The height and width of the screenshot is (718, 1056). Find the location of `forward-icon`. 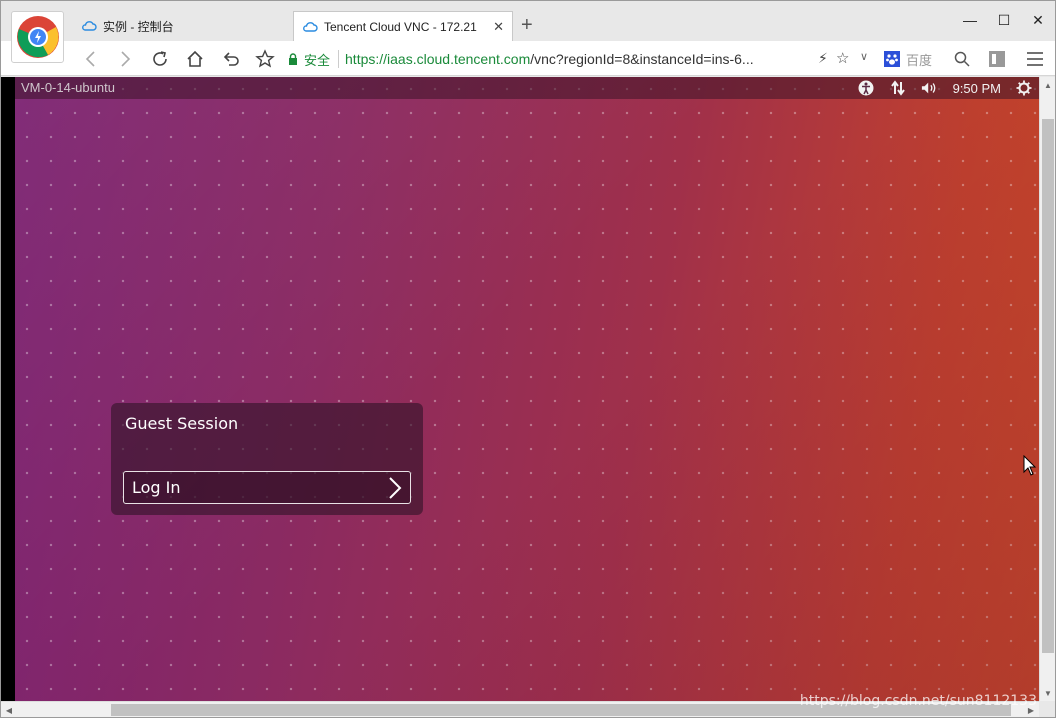

forward-icon is located at coordinates (125, 59).